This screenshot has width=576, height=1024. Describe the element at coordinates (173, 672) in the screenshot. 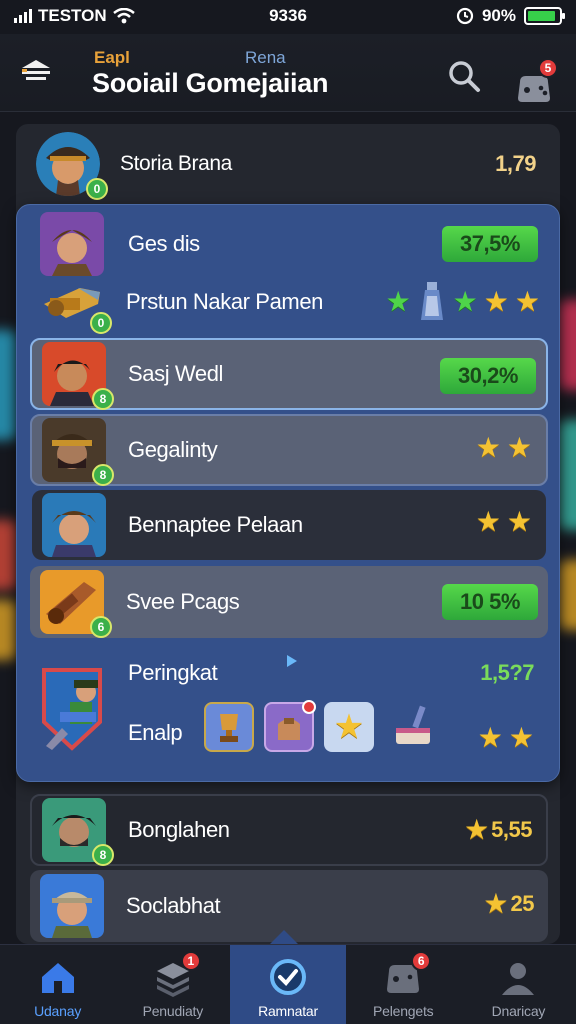

I see `rank-label: Peringkat` at that location.